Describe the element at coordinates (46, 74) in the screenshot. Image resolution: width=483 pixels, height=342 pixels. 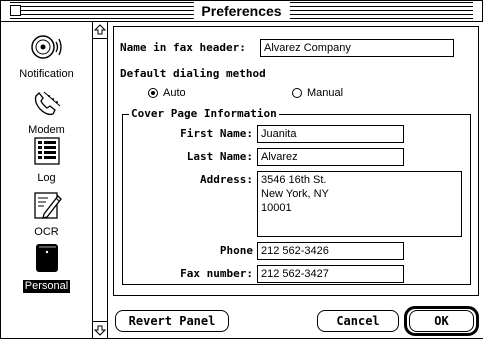
I see `sidebar-item-label: Notification` at that location.